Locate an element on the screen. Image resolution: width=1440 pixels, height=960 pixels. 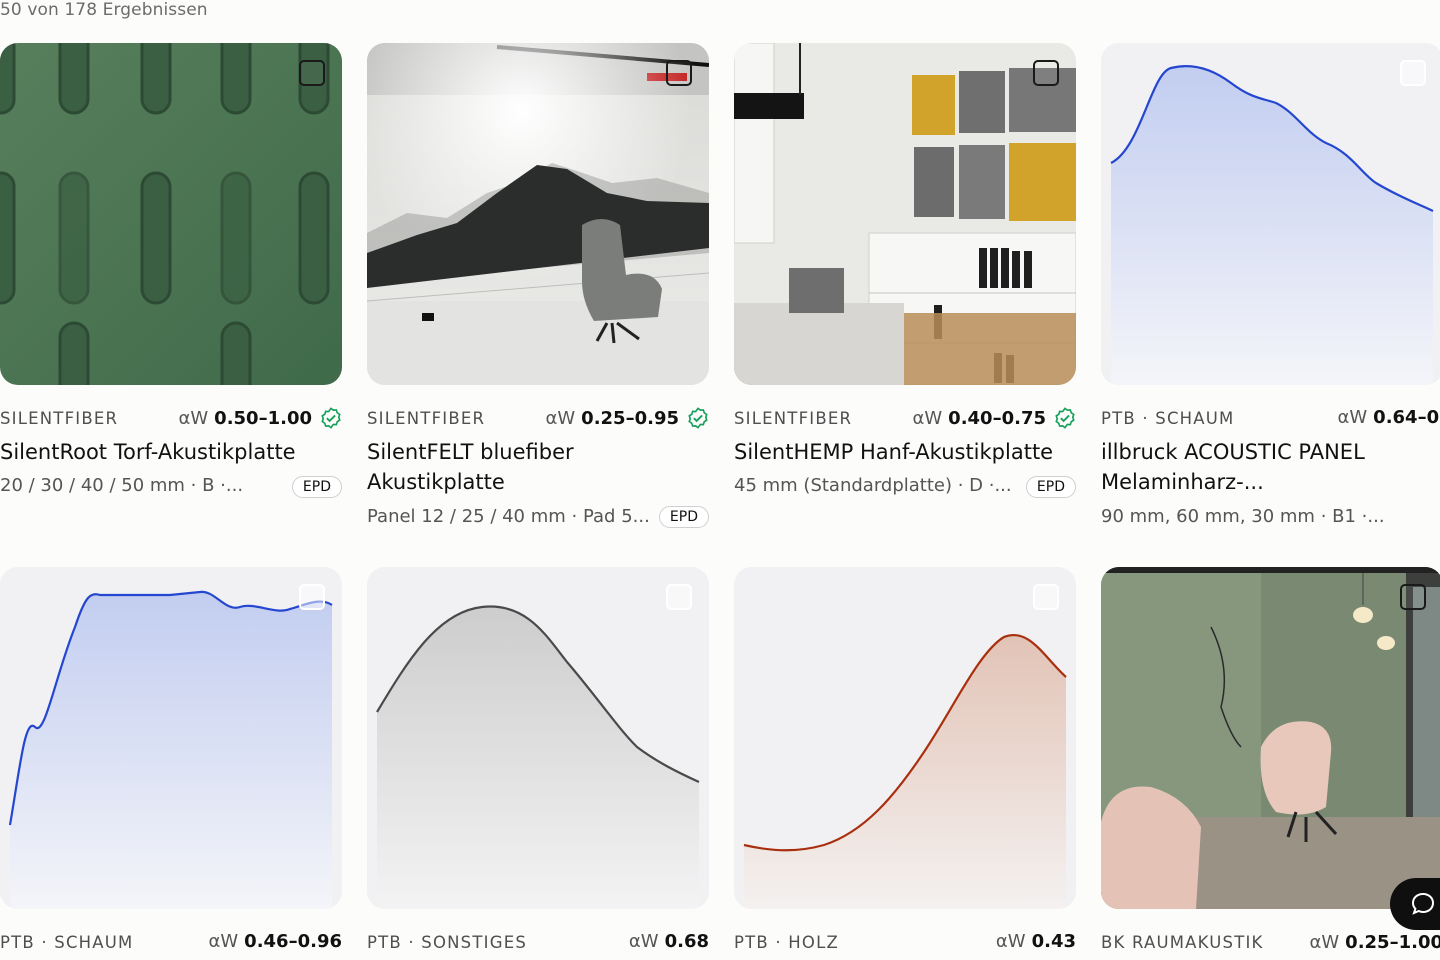
brand-label: BK RAUMAKUSTIK is located at coordinates (1182, 942).